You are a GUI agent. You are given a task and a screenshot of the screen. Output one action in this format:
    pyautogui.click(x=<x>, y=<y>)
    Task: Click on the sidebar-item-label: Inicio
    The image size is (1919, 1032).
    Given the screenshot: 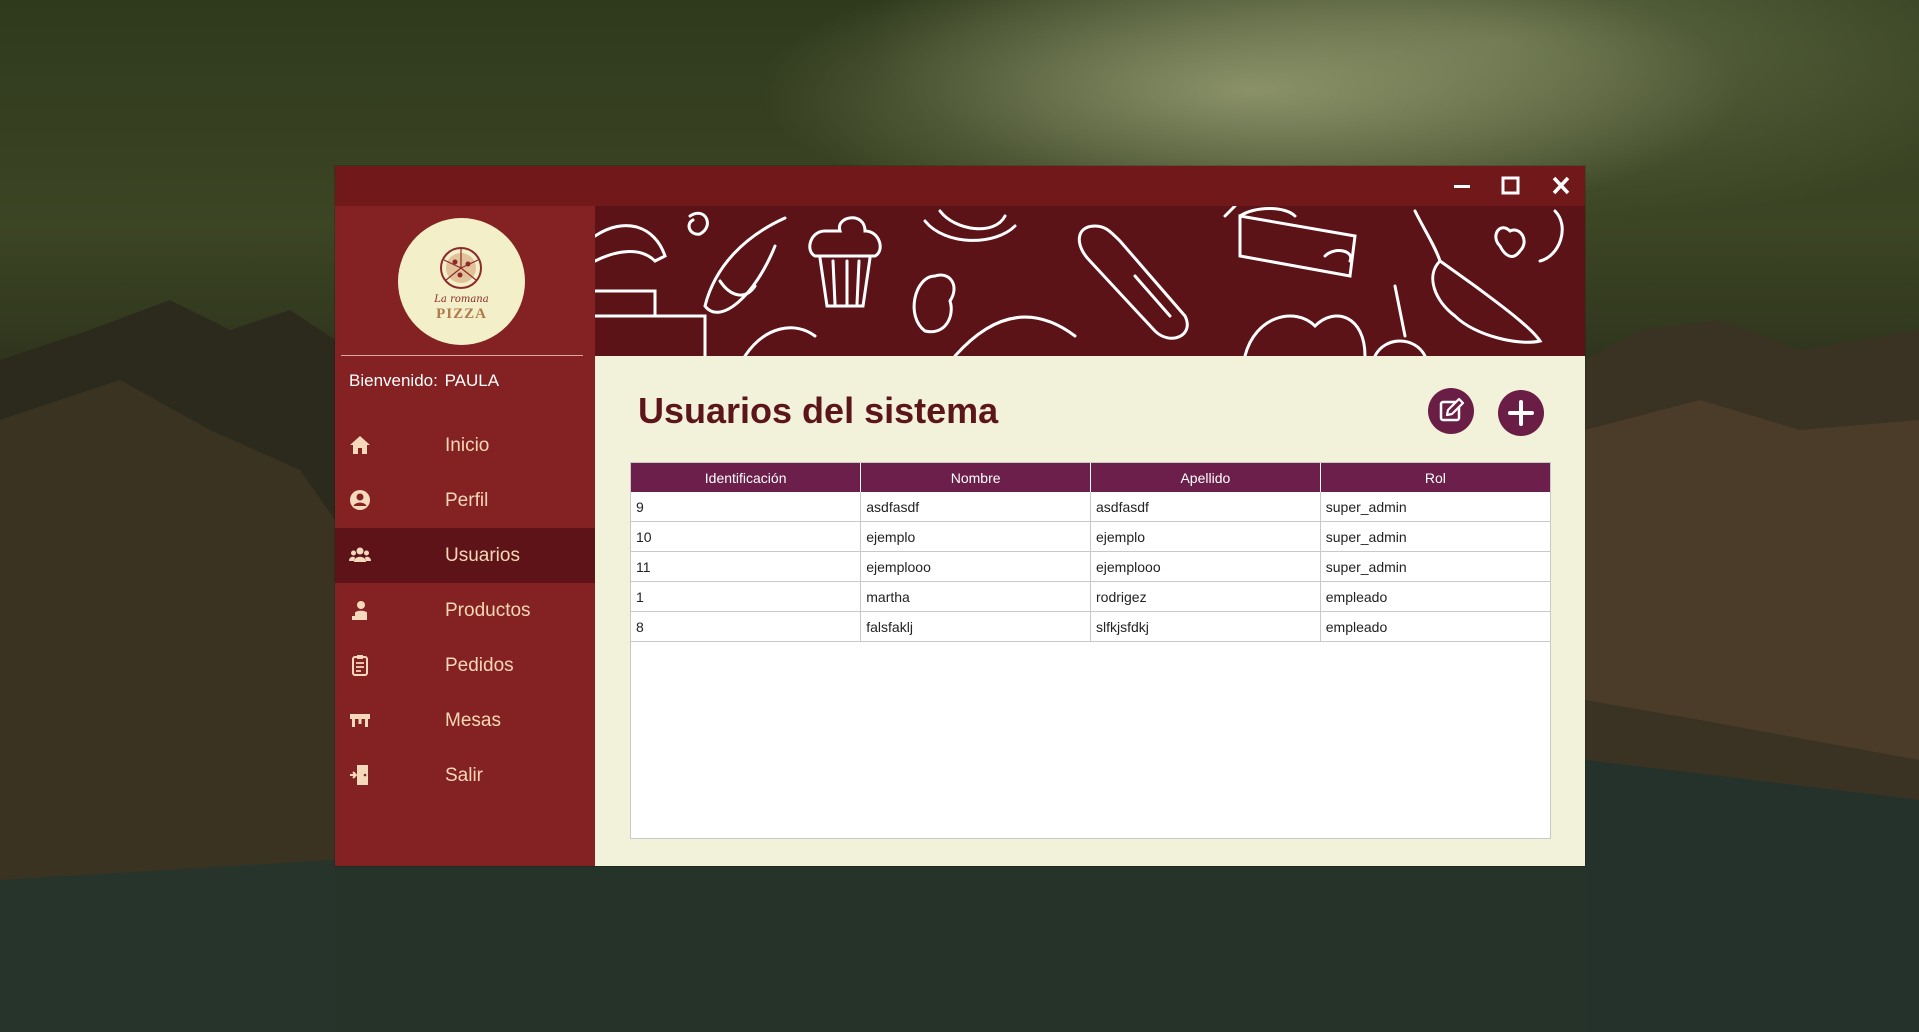 What is the action you would take?
    pyautogui.click(x=467, y=445)
    